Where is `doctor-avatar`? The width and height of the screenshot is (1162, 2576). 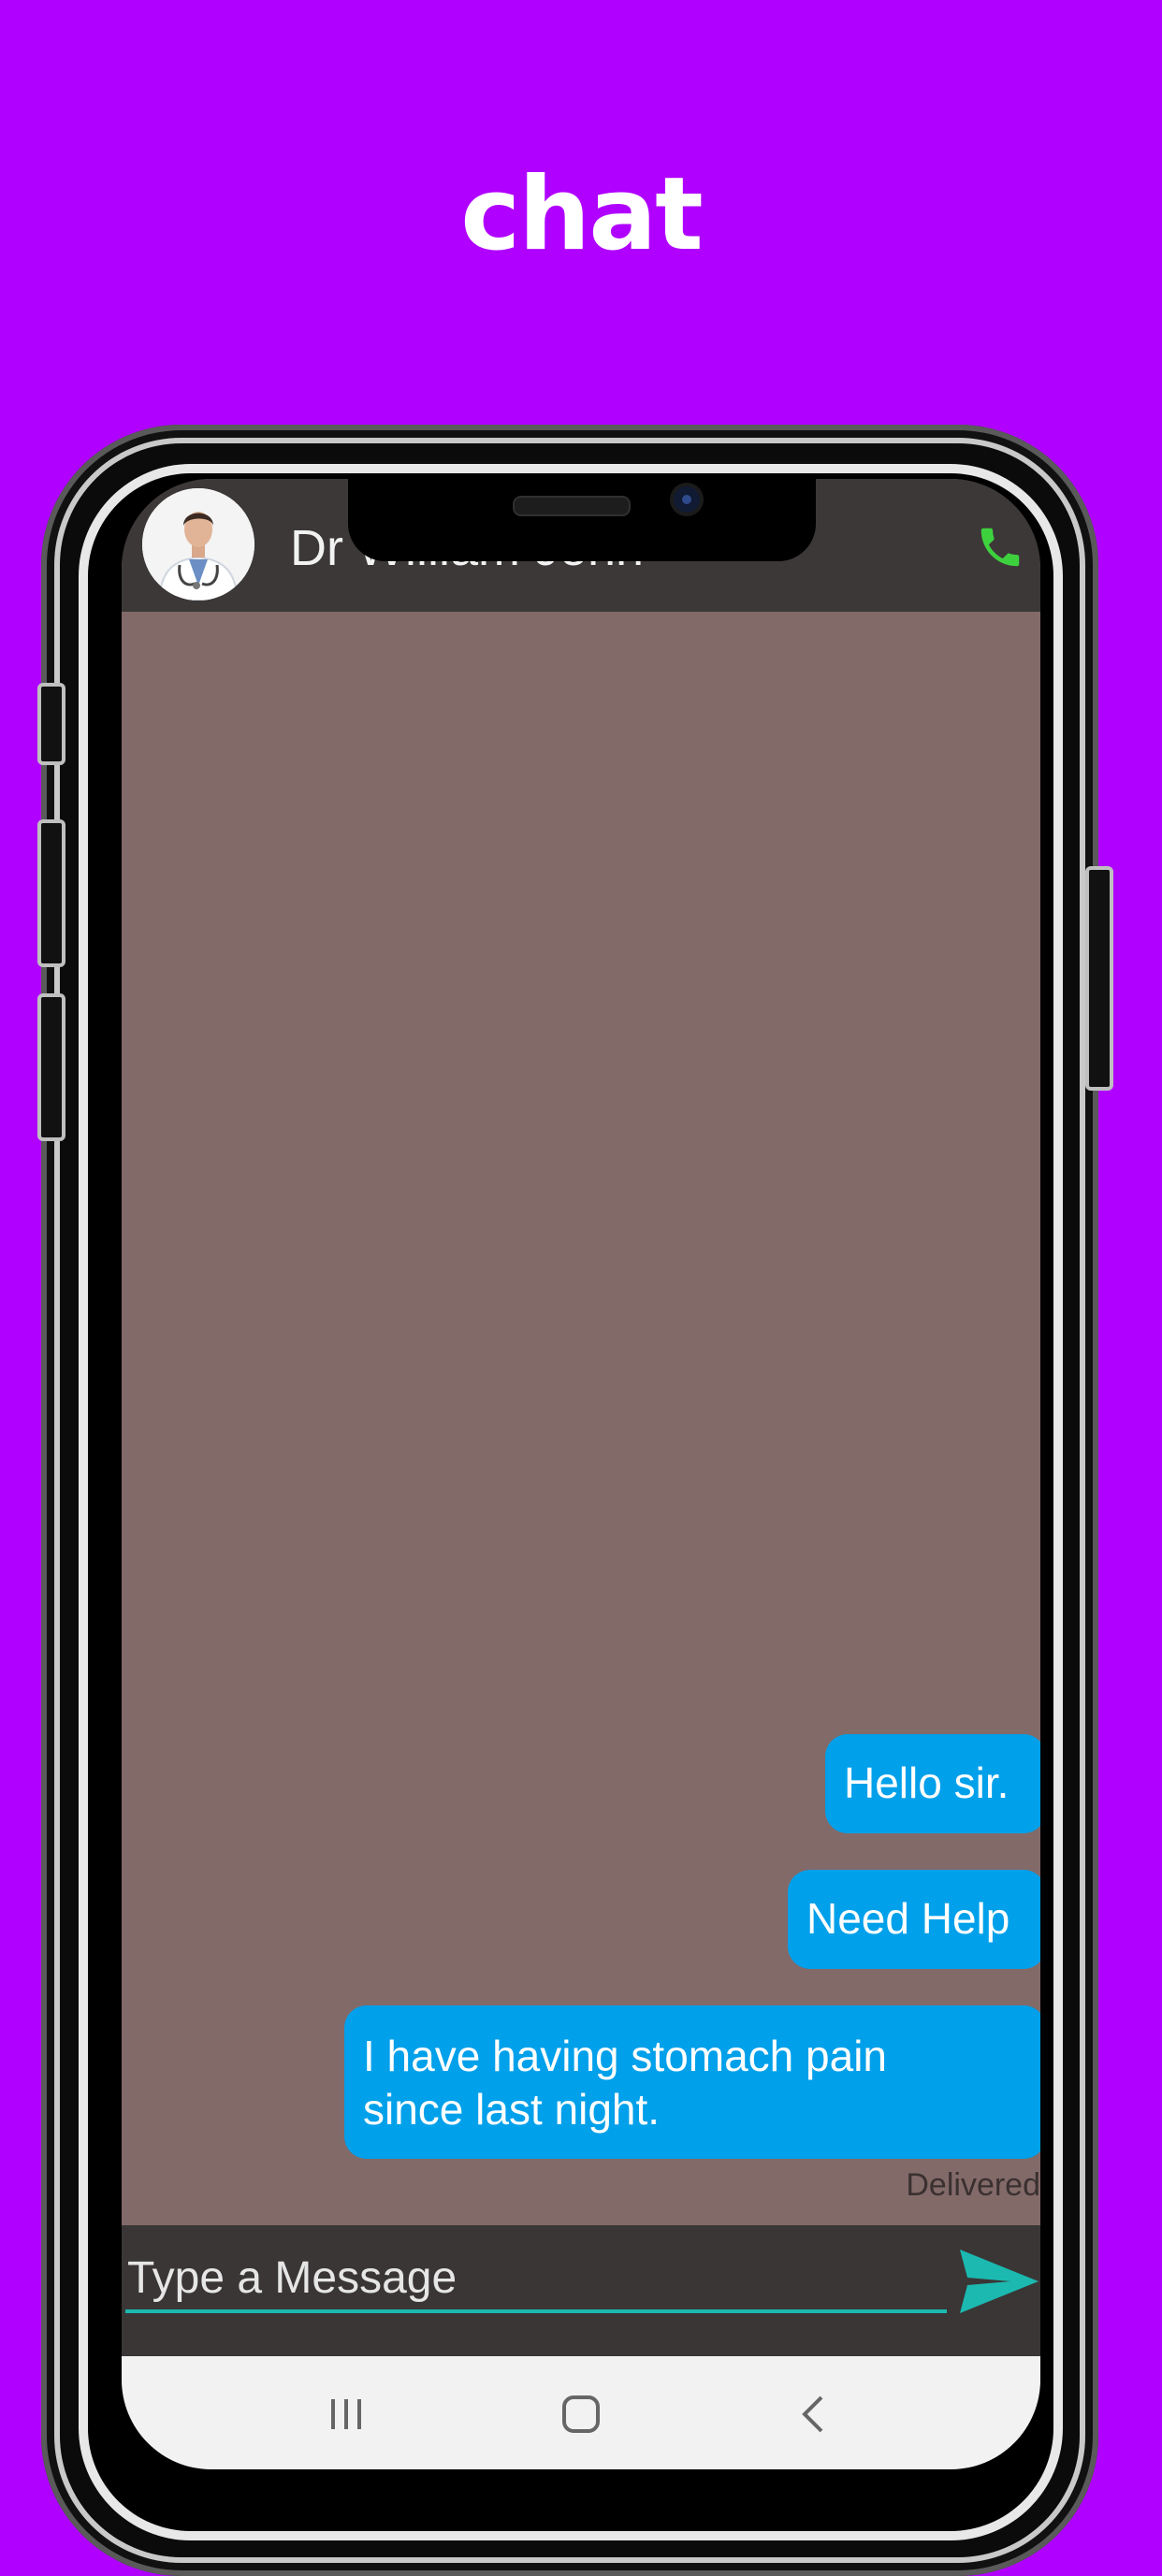
doctor-avatar is located at coordinates (198, 544).